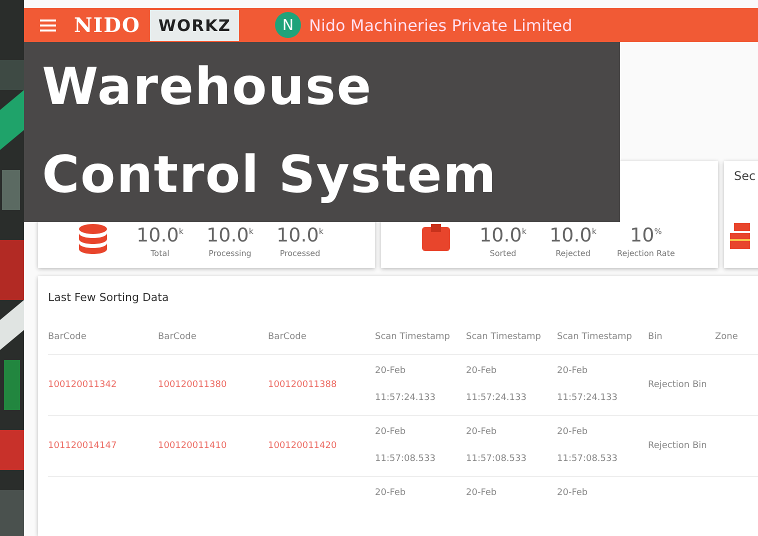 This screenshot has width=758, height=536. I want to click on stat-value: 10$^{%}$, so click(646, 234).